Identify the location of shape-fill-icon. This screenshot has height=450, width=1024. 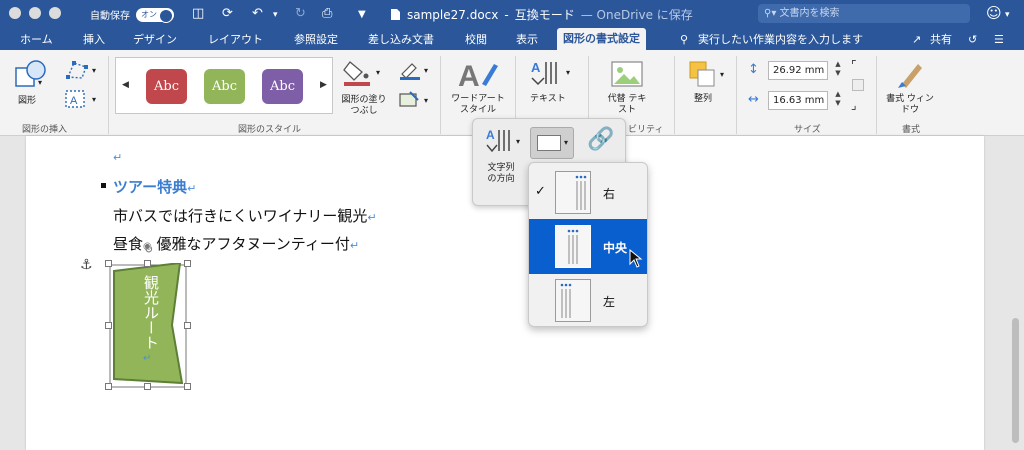
(357, 73).